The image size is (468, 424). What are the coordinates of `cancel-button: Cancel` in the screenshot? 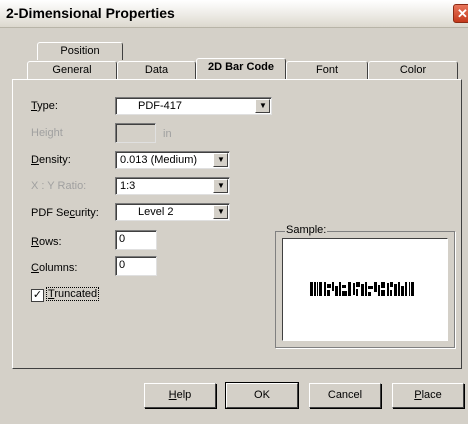 It's located at (345, 395).